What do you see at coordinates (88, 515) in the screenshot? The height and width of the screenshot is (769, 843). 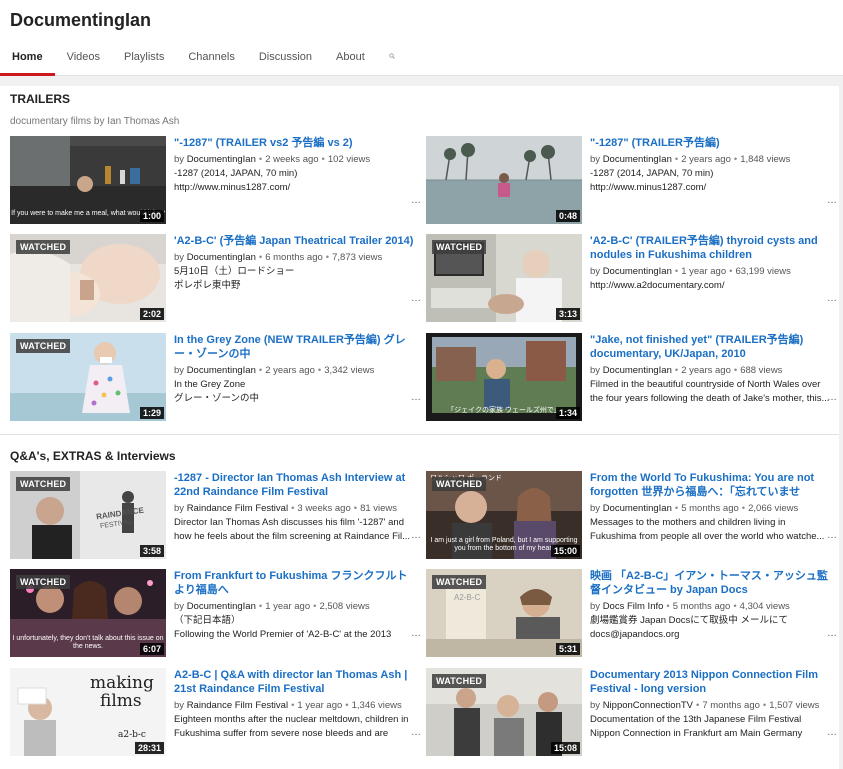 I see `video-thumbnail: RAINDANCE FESTIVAL WATCHED 3:58` at bounding box center [88, 515].